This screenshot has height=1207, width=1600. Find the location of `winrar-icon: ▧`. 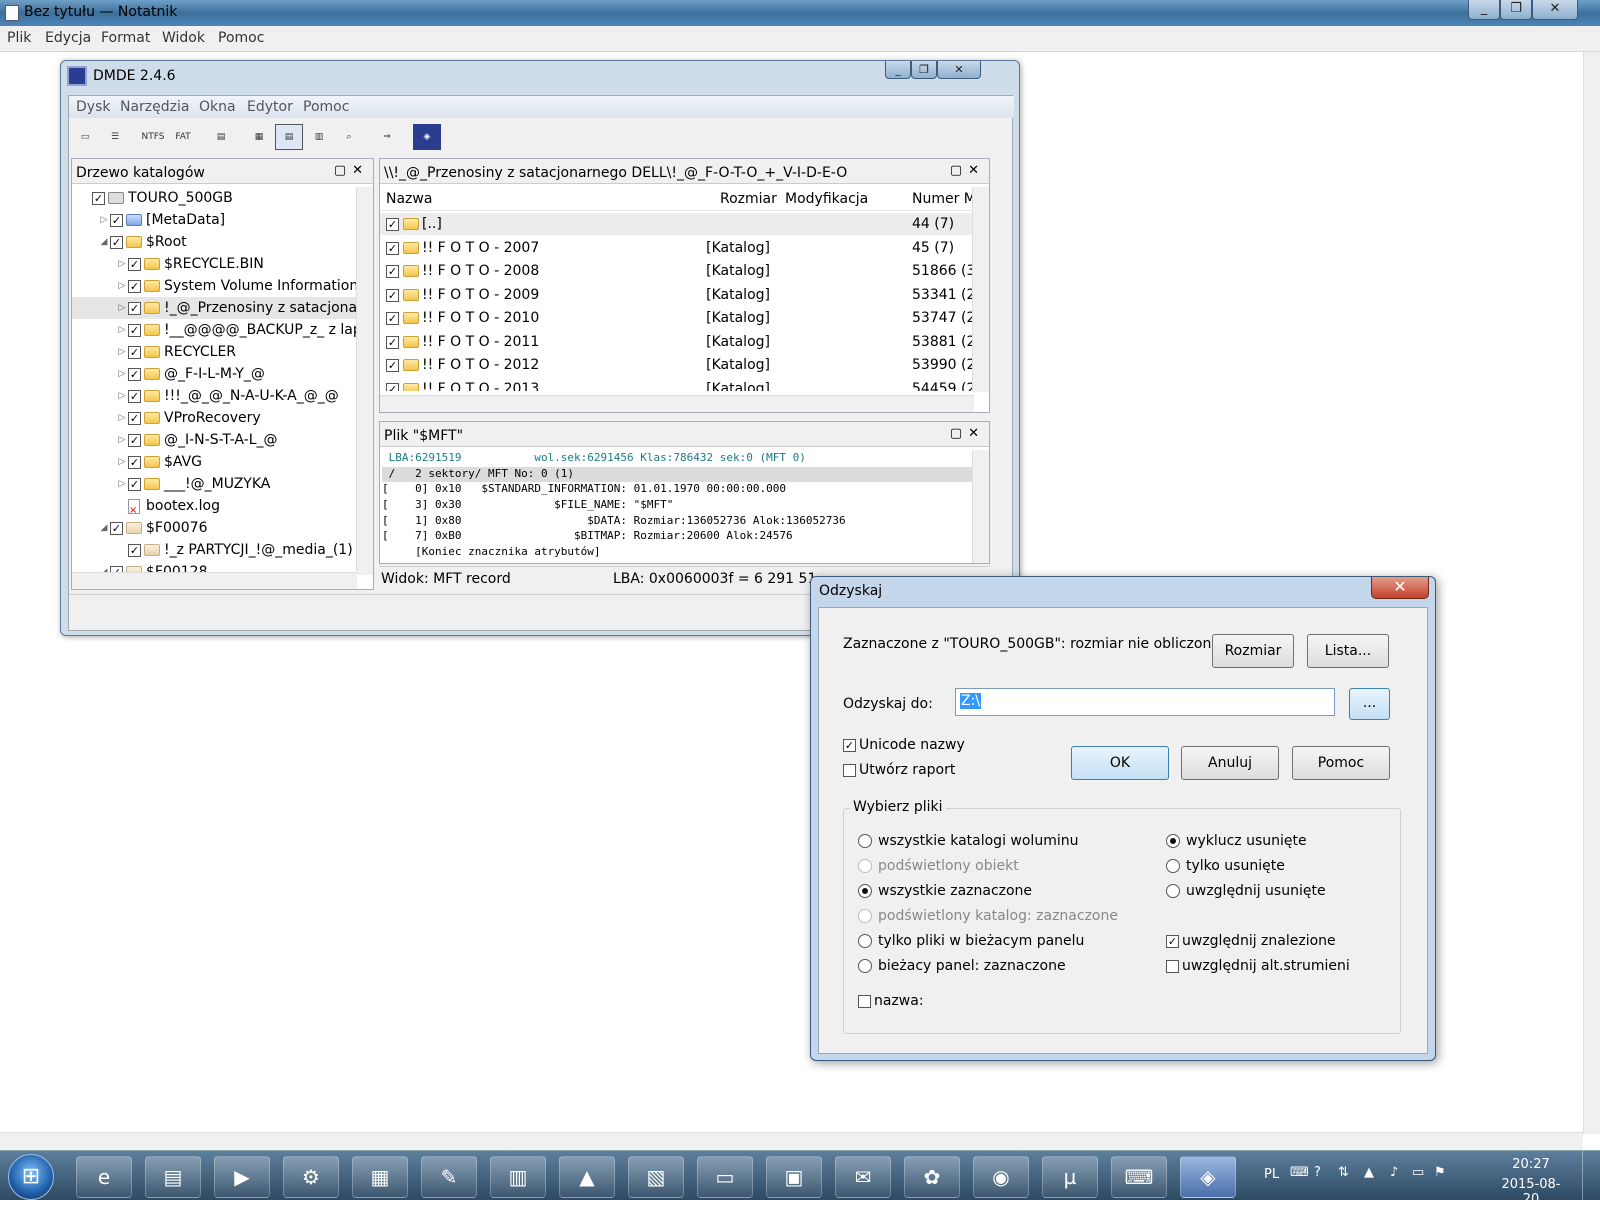

winrar-icon: ▧ is located at coordinates (656, 1177).